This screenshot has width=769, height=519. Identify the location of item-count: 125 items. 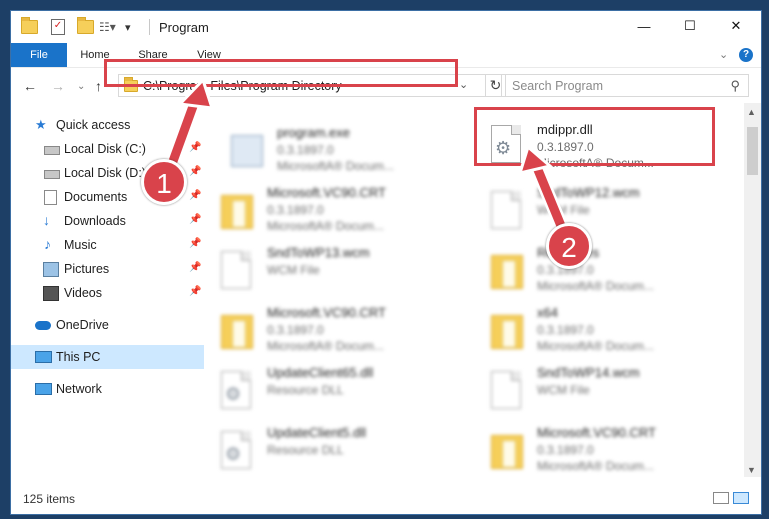
(49, 499).